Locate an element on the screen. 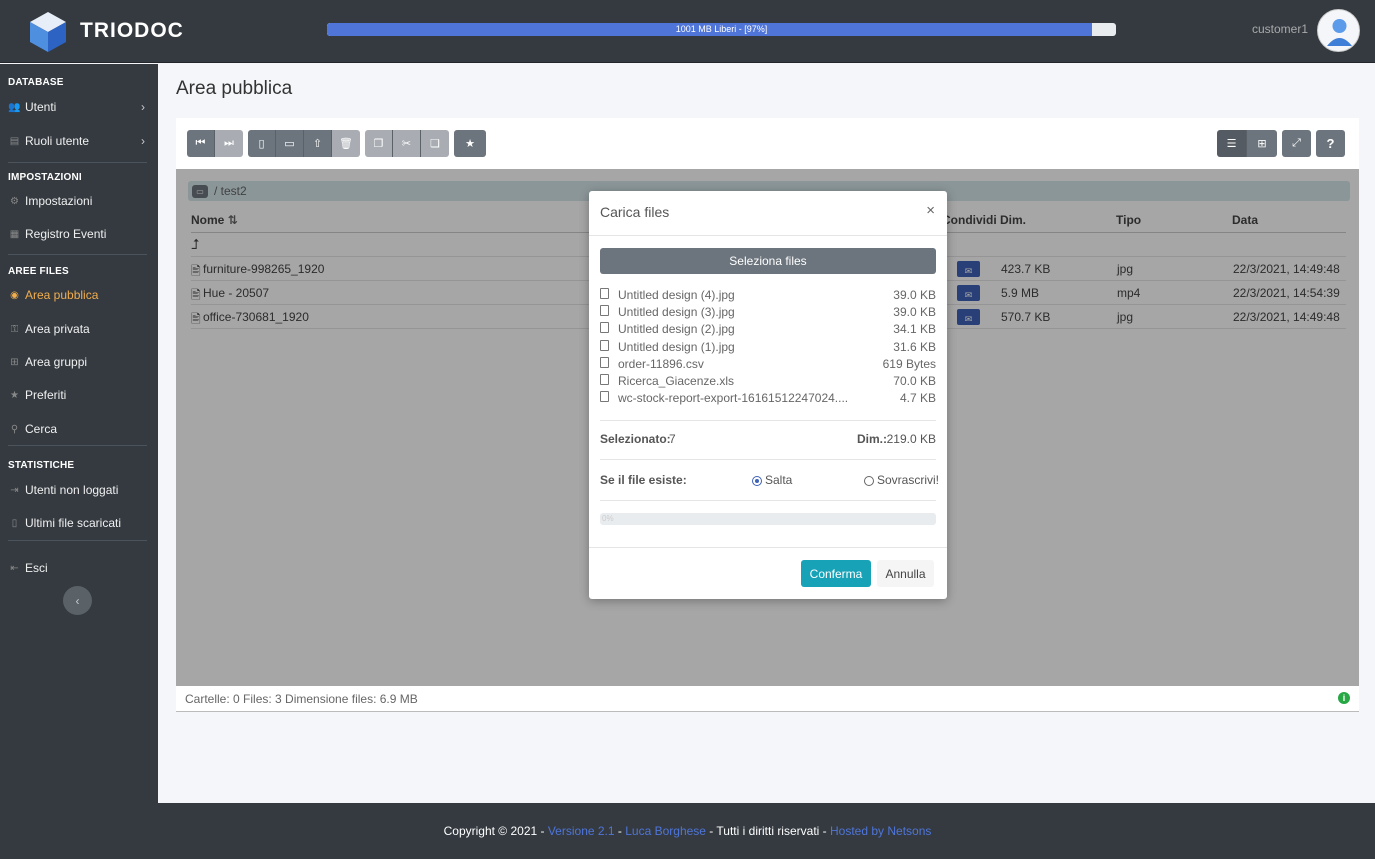 The width and height of the screenshot is (1375, 859). selected-count-label: Selezionato: is located at coordinates (635, 439).